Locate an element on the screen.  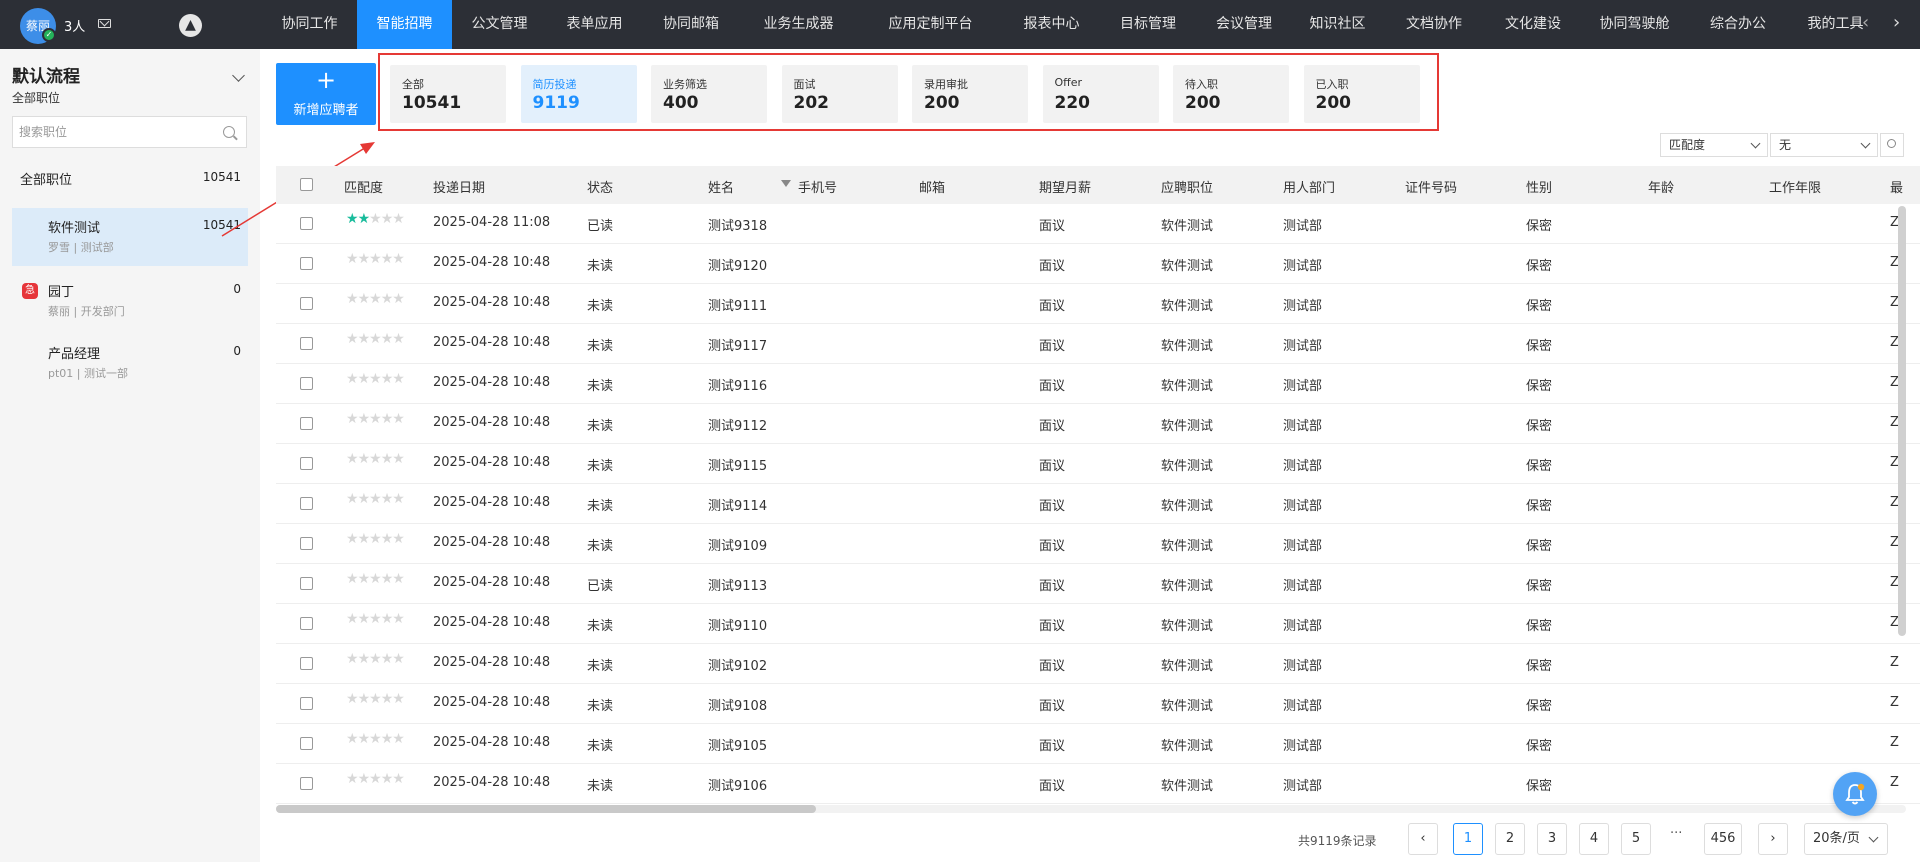
page-number-button: 3 is located at coordinates (1552, 839).